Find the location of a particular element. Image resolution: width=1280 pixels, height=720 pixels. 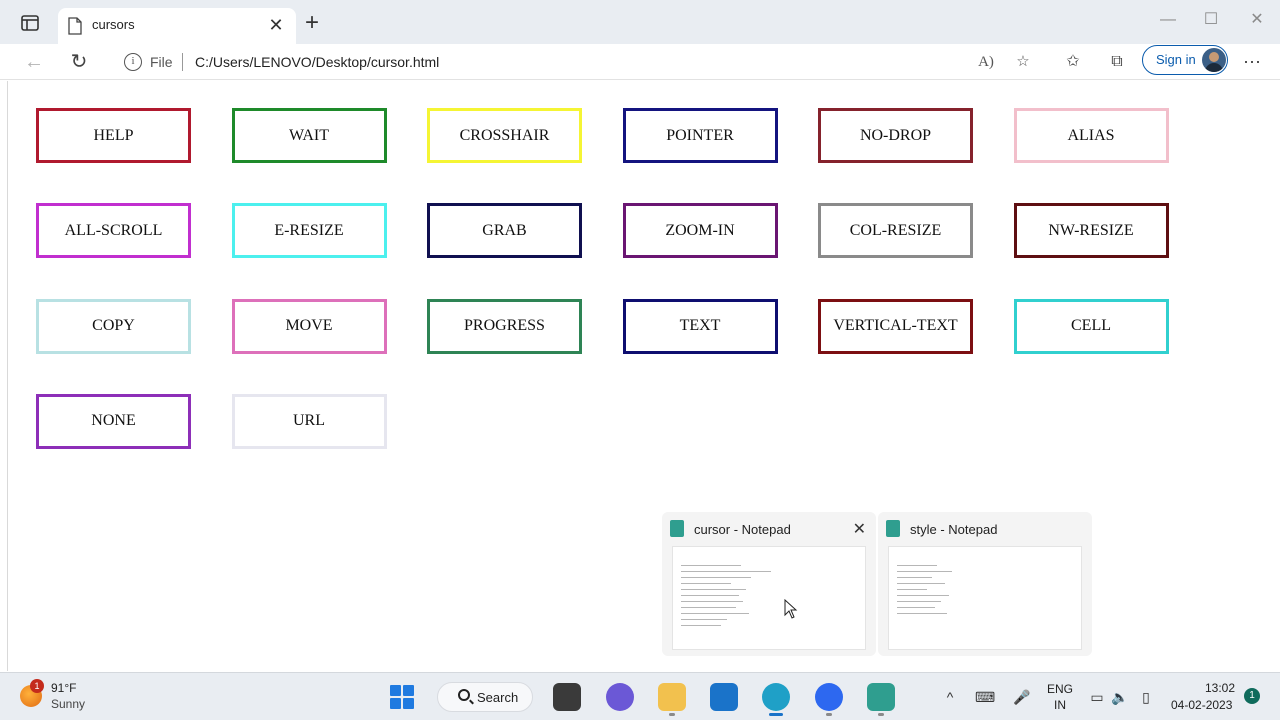

read-aloud-icon: A) is located at coordinates (986, 62).